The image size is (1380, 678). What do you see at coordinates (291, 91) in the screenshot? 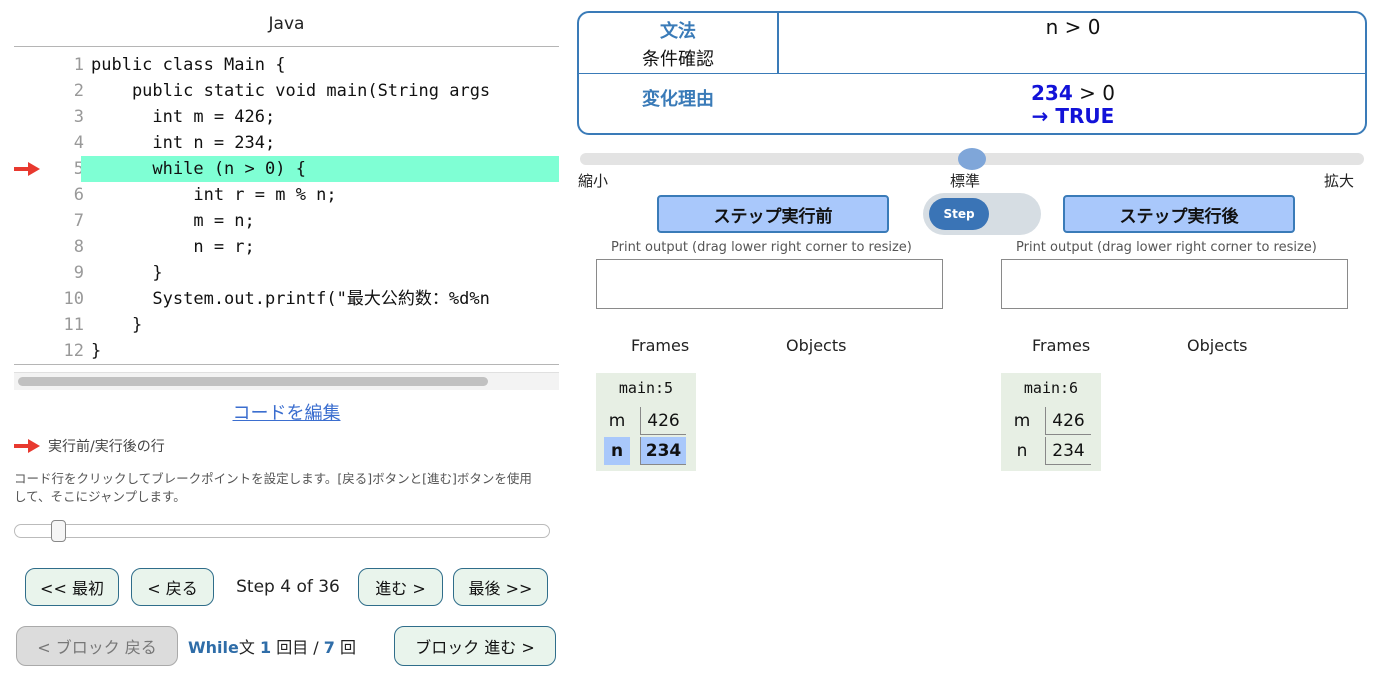
I see `line-text: public static void main(String args` at bounding box center [291, 91].